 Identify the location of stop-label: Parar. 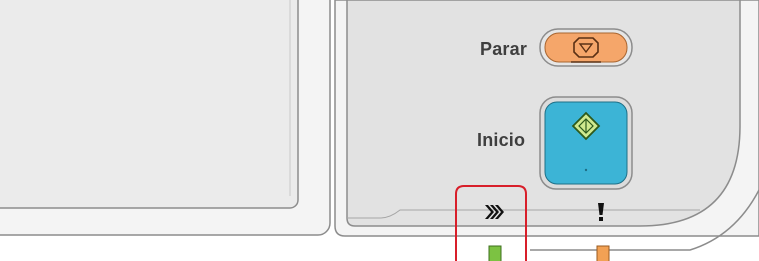
(504, 49).